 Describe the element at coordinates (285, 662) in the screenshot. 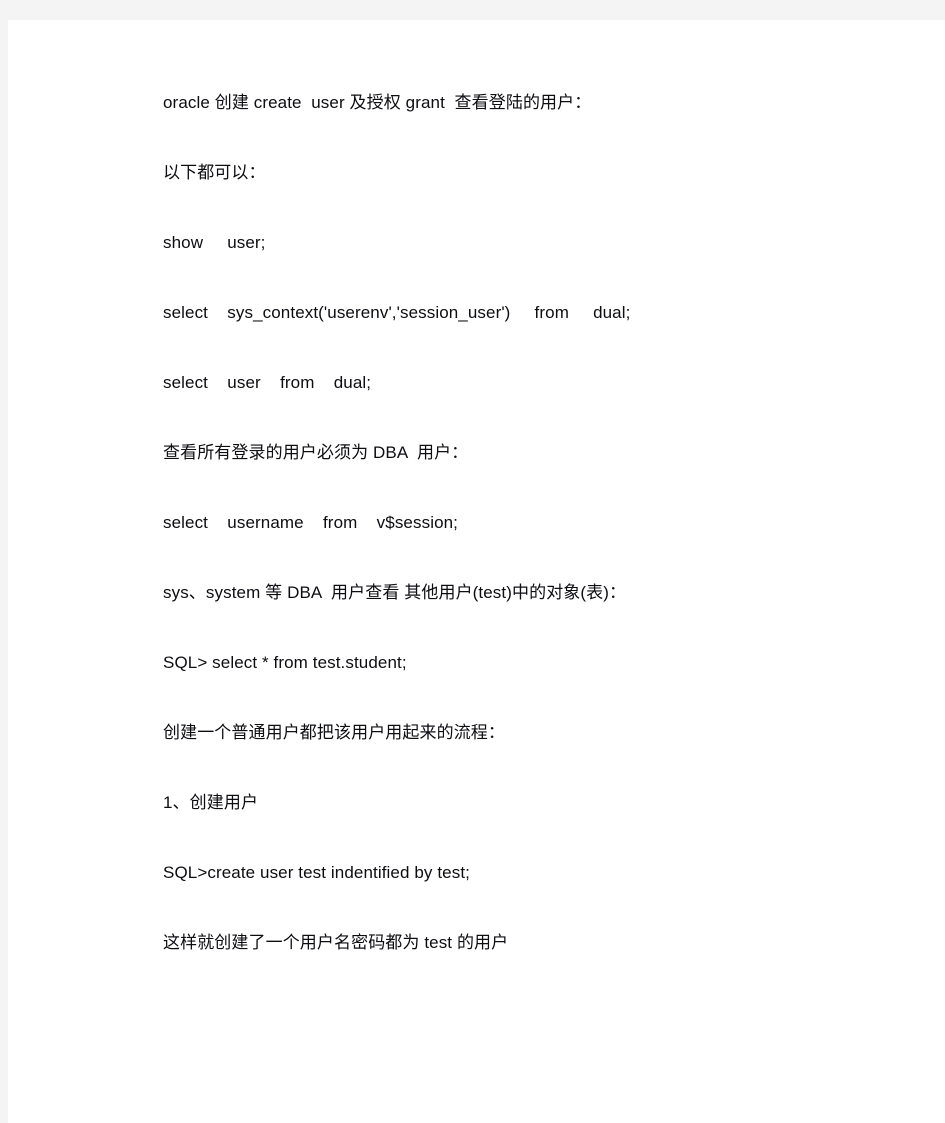

I see `paragraph-sql-select-star: SQL> select * from test.student;` at that location.